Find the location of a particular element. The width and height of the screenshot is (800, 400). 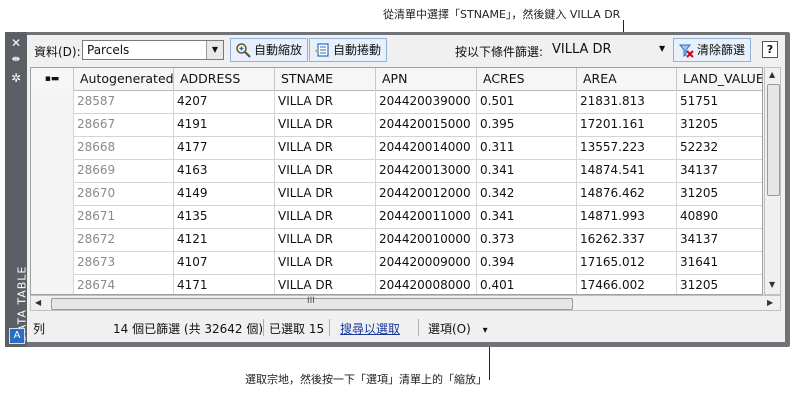

table-cell: 0.394 is located at coordinates (527, 262).